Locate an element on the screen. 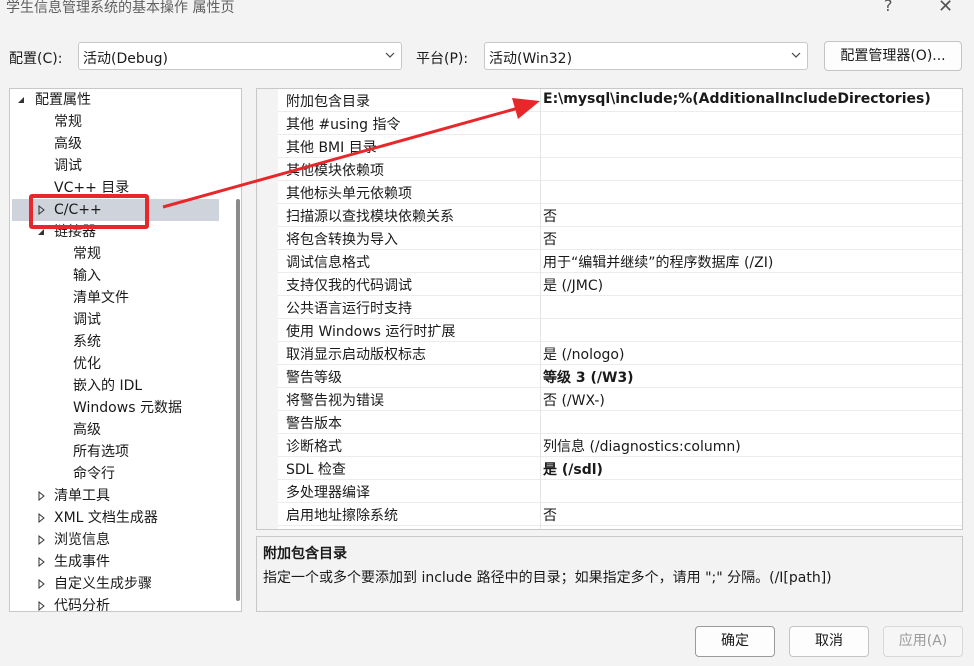 This screenshot has height=666, width=974. ok-button: 确定 is located at coordinates (735, 641).